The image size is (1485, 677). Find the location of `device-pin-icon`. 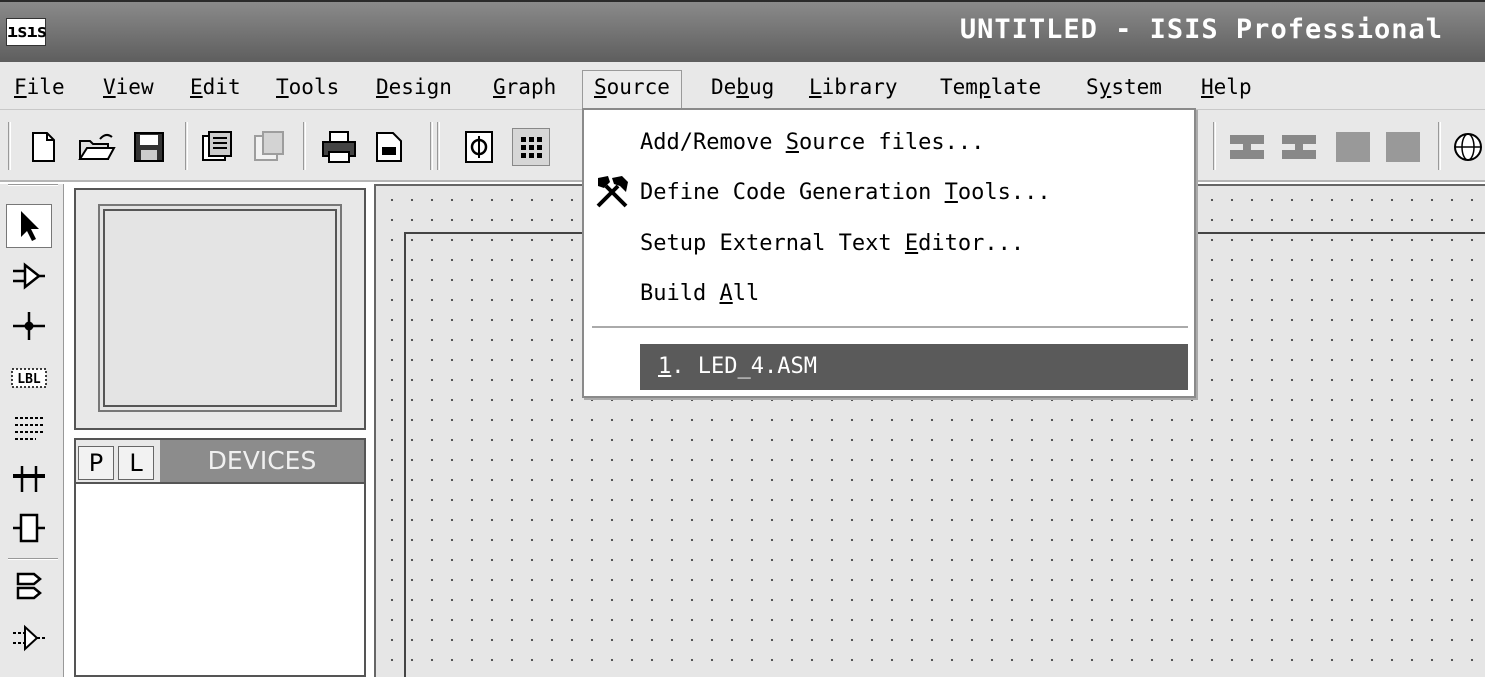

device-pin-icon is located at coordinates (29, 638).